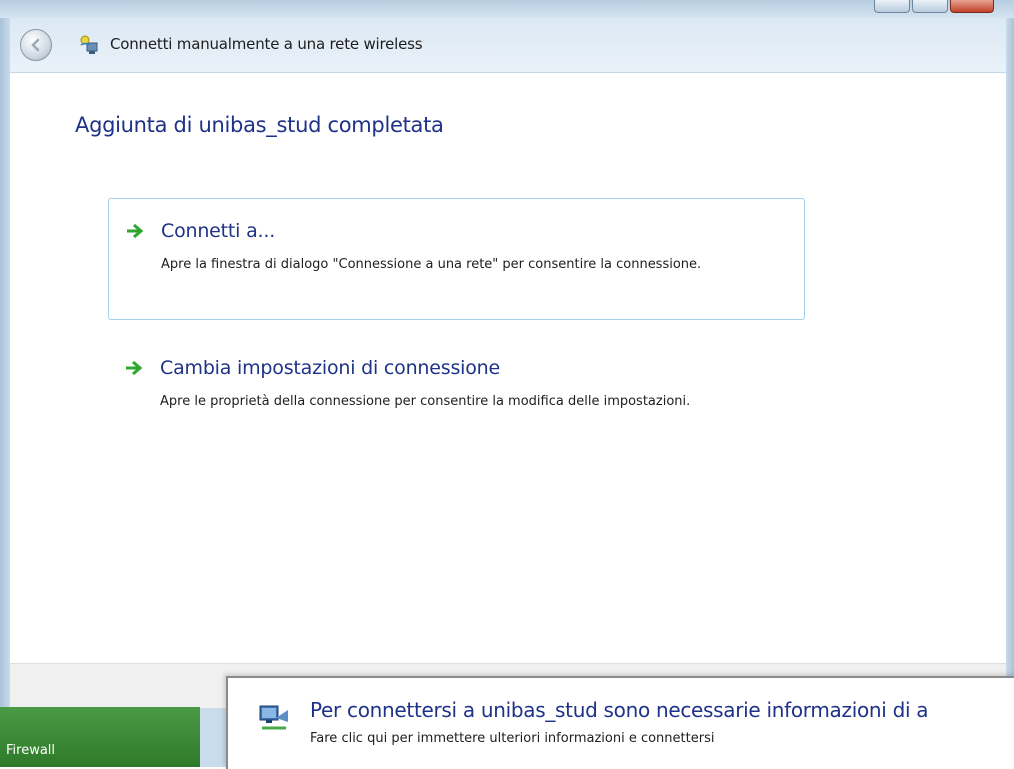  Describe the element at coordinates (273, 717) in the screenshot. I see `network-connection-icon` at that location.